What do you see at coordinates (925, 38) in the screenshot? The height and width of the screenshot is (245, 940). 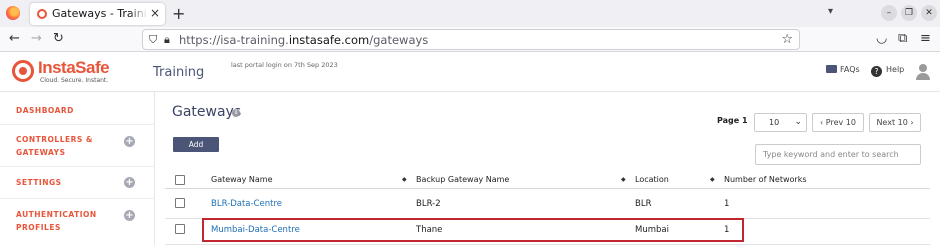 I see `menu-icon: ≡` at bounding box center [925, 38].